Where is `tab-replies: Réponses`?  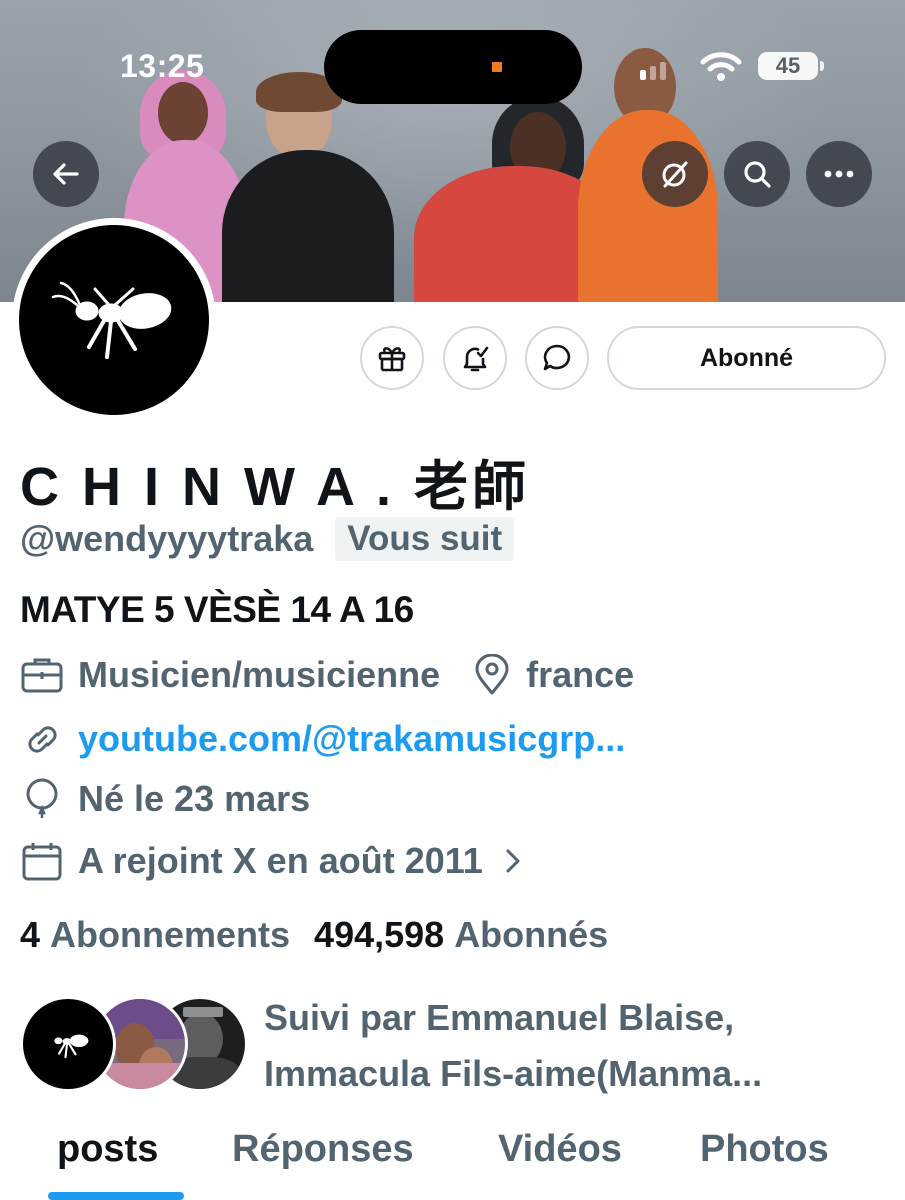
tab-replies: Réponses is located at coordinates (323, 1149).